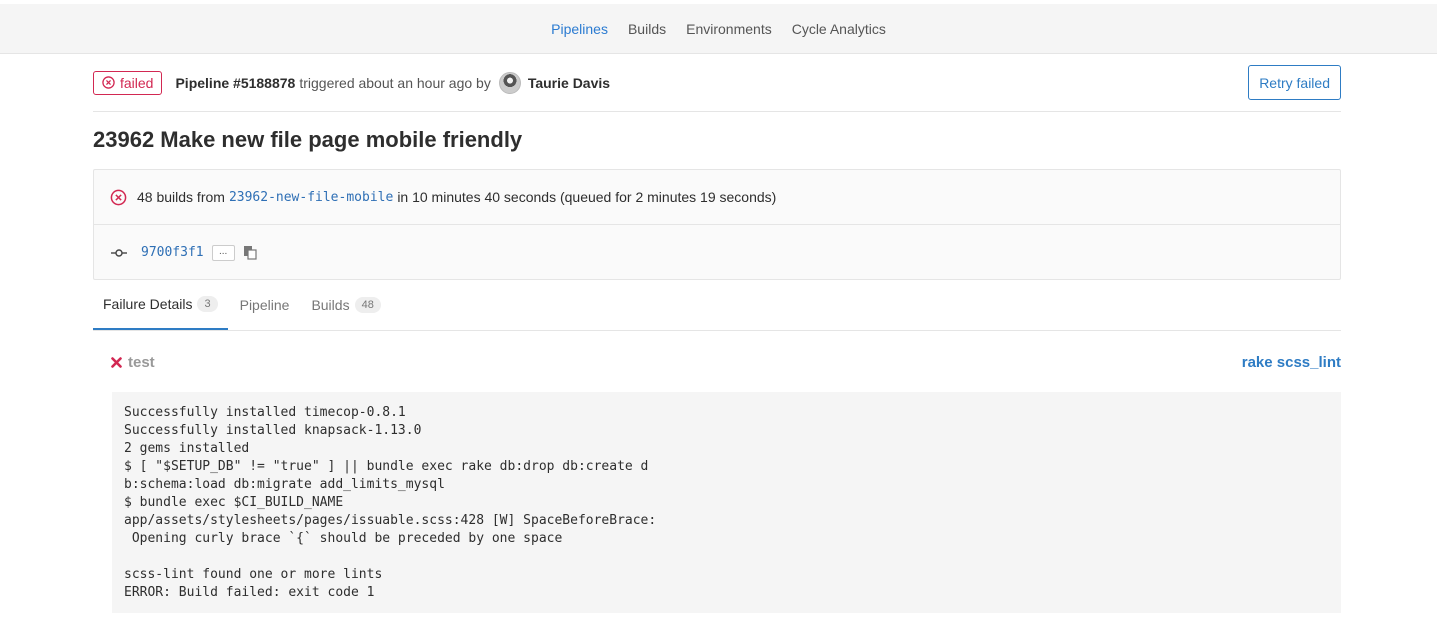  What do you see at coordinates (509, 82) in the screenshot?
I see `avatar` at bounding box center [509, 82].